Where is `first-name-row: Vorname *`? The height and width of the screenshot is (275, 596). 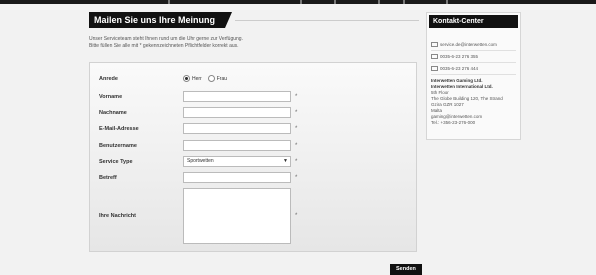
first-name-row: Vorname * is located at coordinates (198, 96).